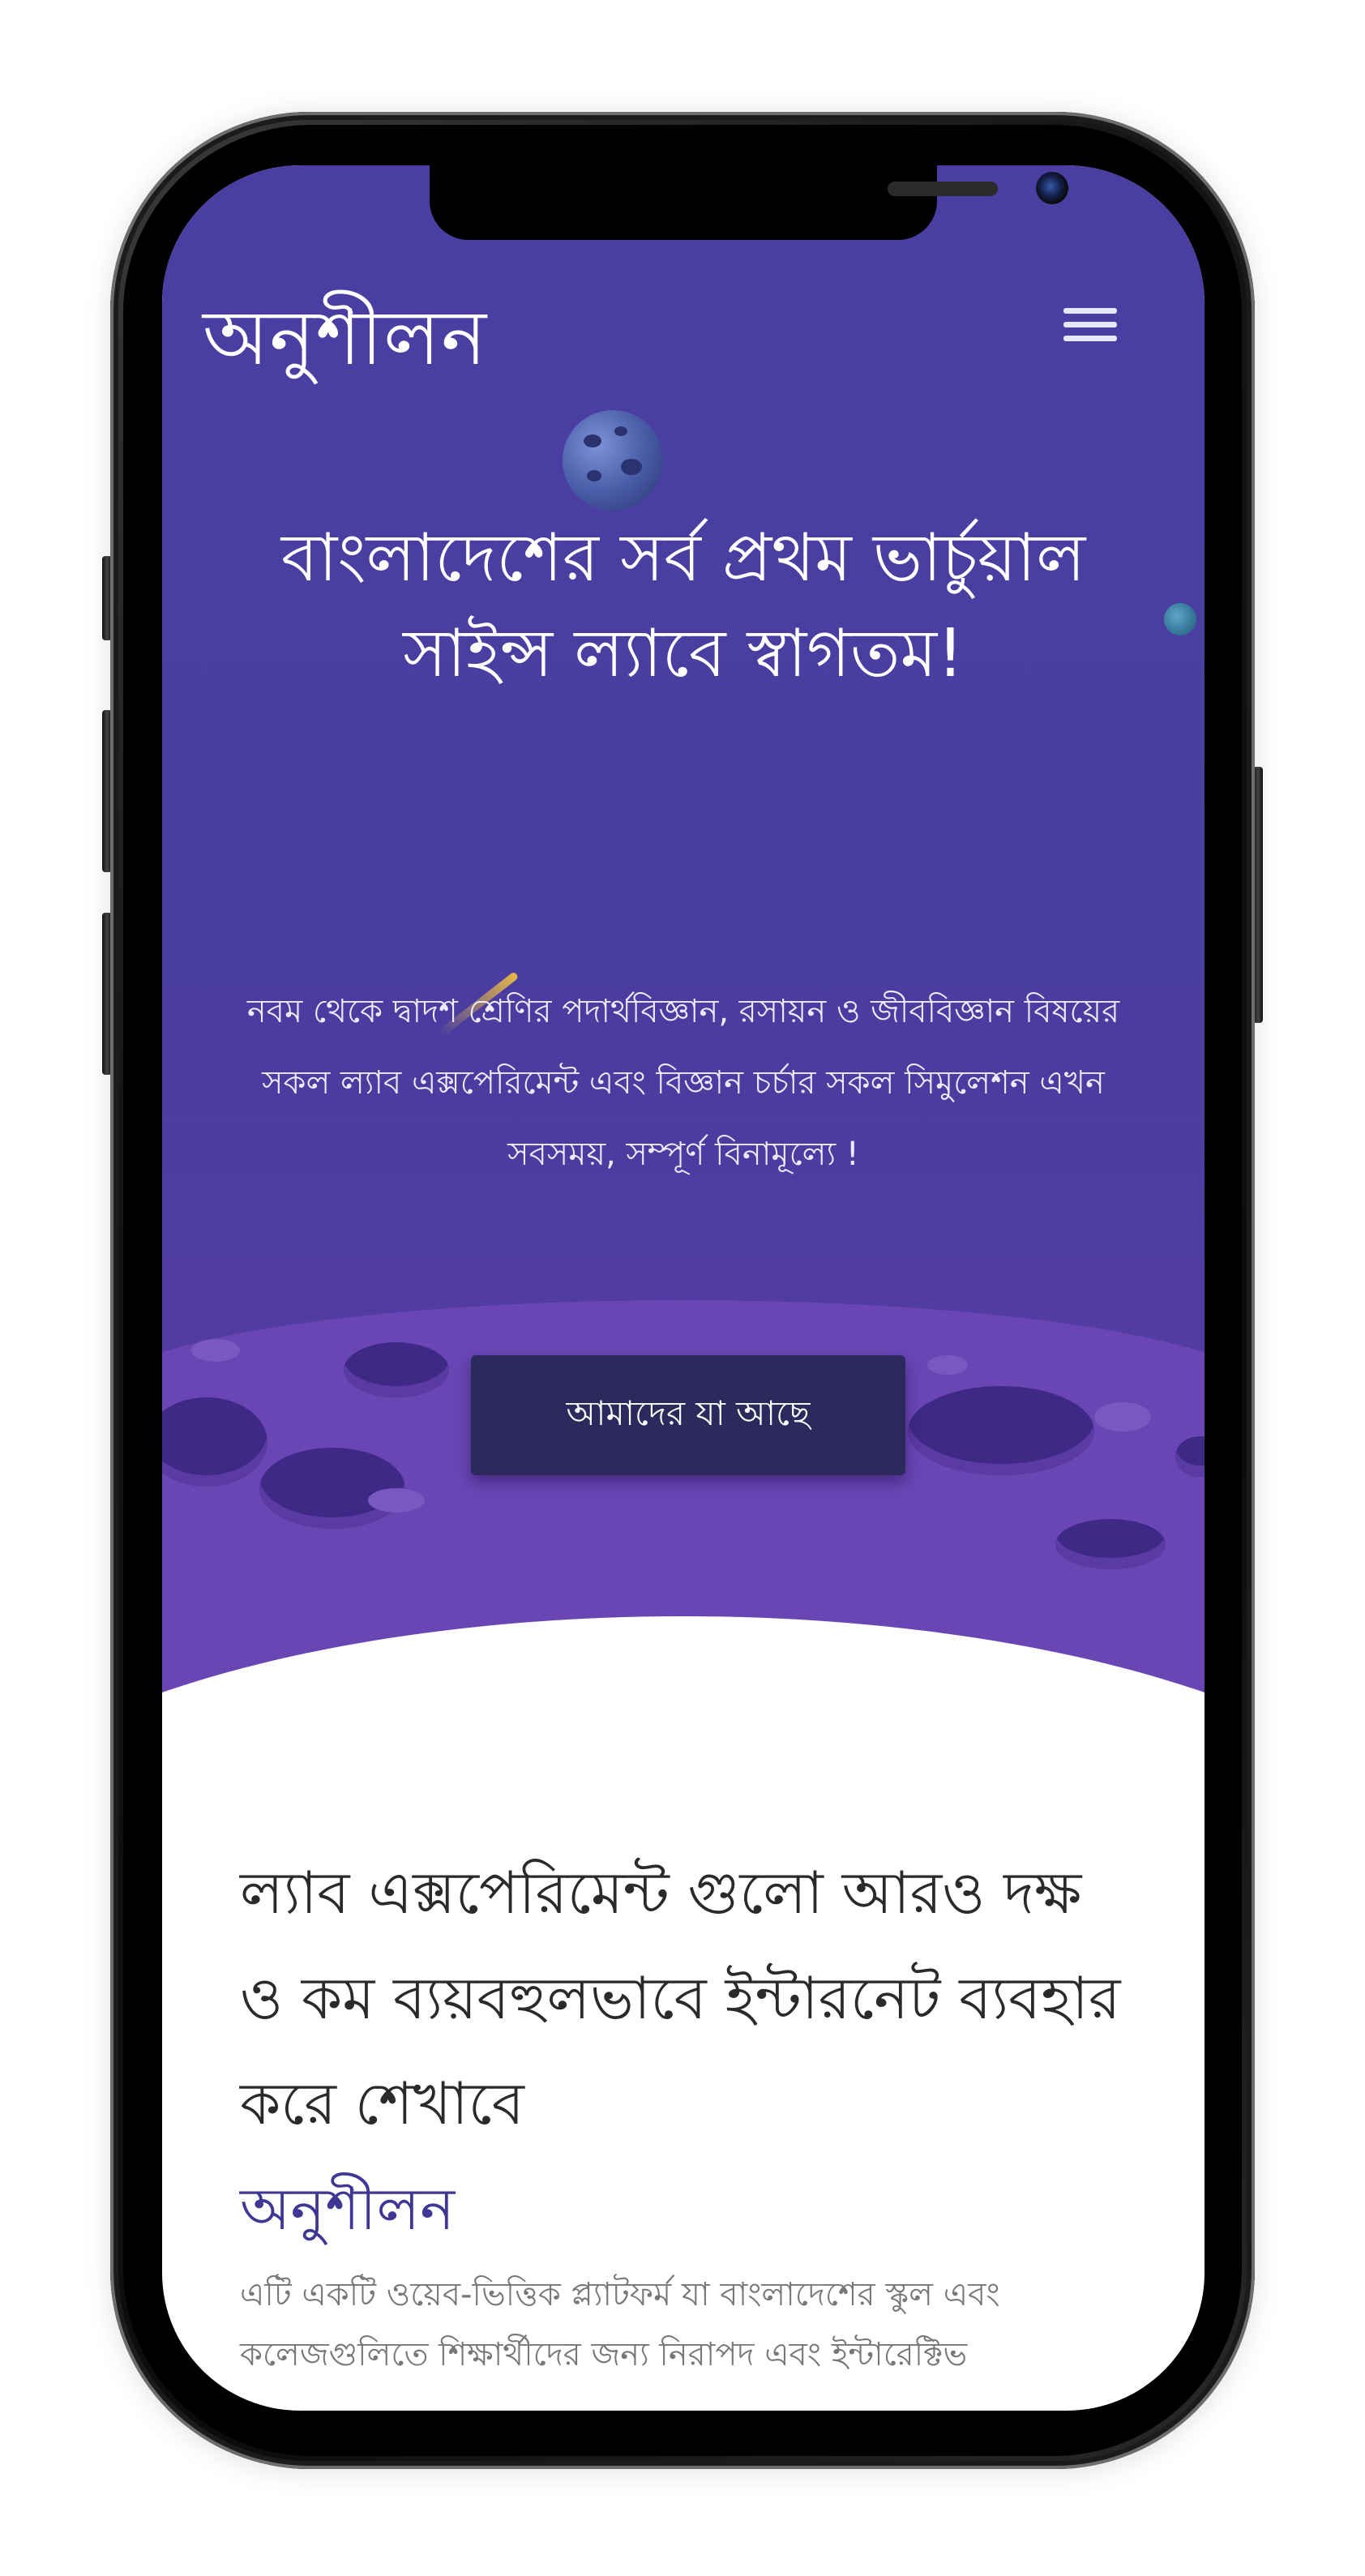 This screenshot has width=1365, height=2576. I want to click on hamburger-menu-icon, so click(1090, 330).